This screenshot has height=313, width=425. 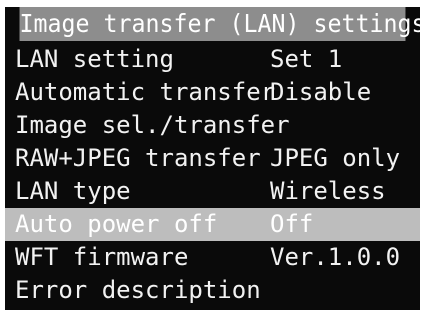 What do you see at coordinates (212, 257) in the screenshot?
I see `menu-item-wft-firmware: WFT firmware Ver.1.0.0` at bounding box center [212, 257].